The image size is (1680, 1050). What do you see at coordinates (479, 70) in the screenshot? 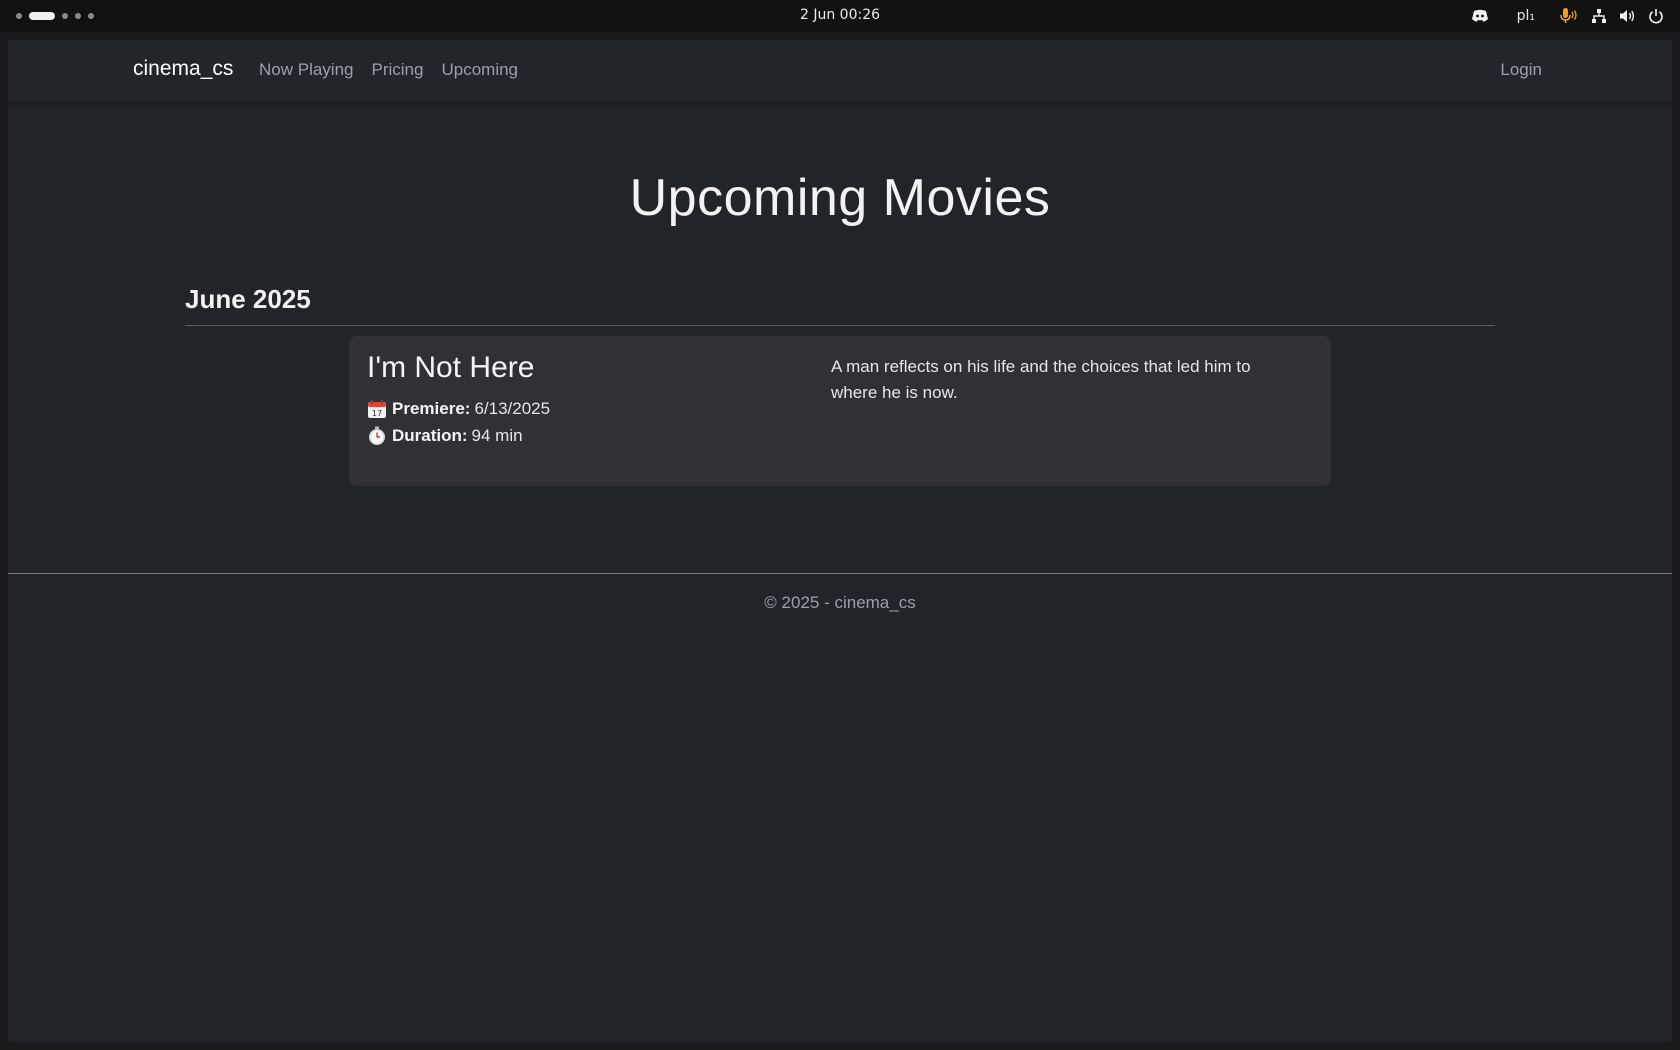
I see `nav-link-upcoming: Upcoming` at bounding box center [479, 70].